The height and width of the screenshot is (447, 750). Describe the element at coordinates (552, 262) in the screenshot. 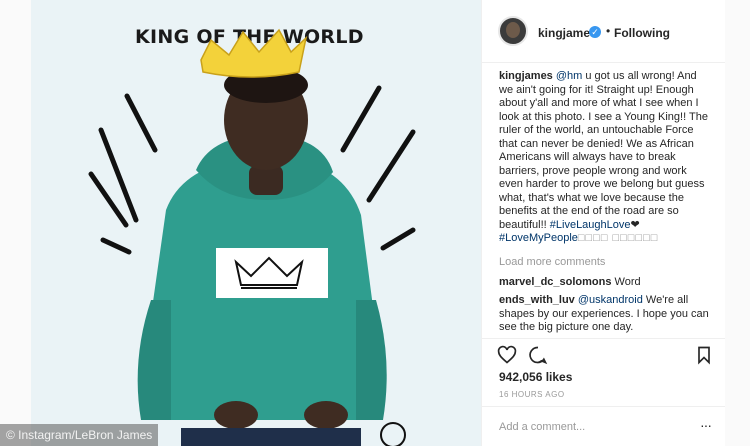

I see `load-more-comments: Load more comments` at that location.